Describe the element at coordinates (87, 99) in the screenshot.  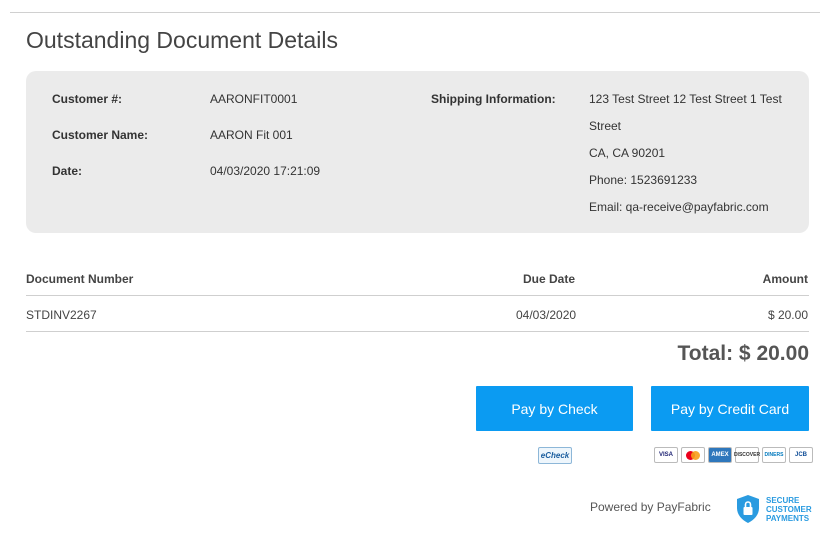
I see `customer-number-label: Customer #:` at that location.